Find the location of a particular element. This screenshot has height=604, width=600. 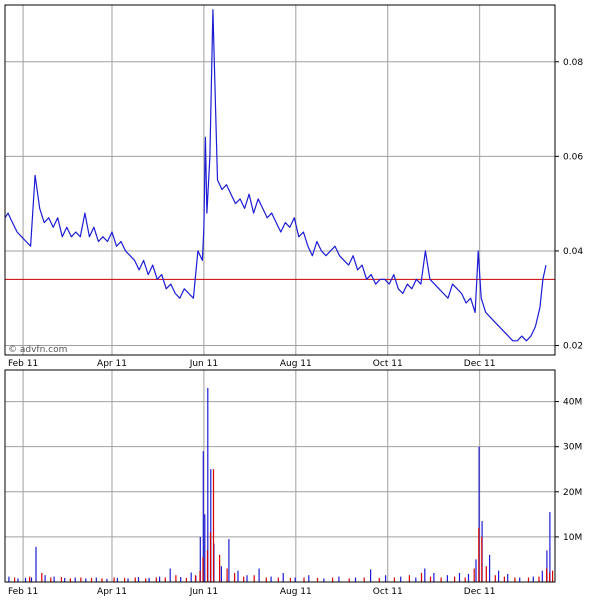

watermark: © advfn.com is located at coordinates (37, 350).